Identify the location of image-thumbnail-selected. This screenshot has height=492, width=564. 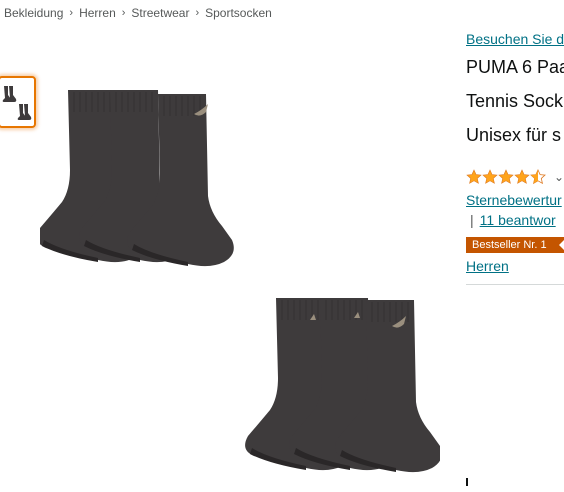
(18, 102).